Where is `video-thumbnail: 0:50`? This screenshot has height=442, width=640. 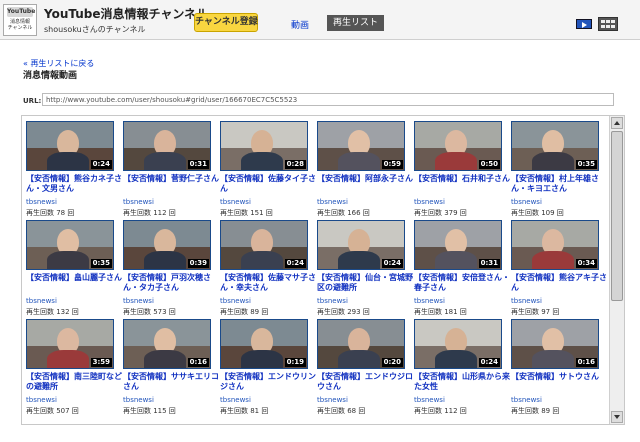 video-thumbnail: 0:50 is located at coordinates (458, 146).